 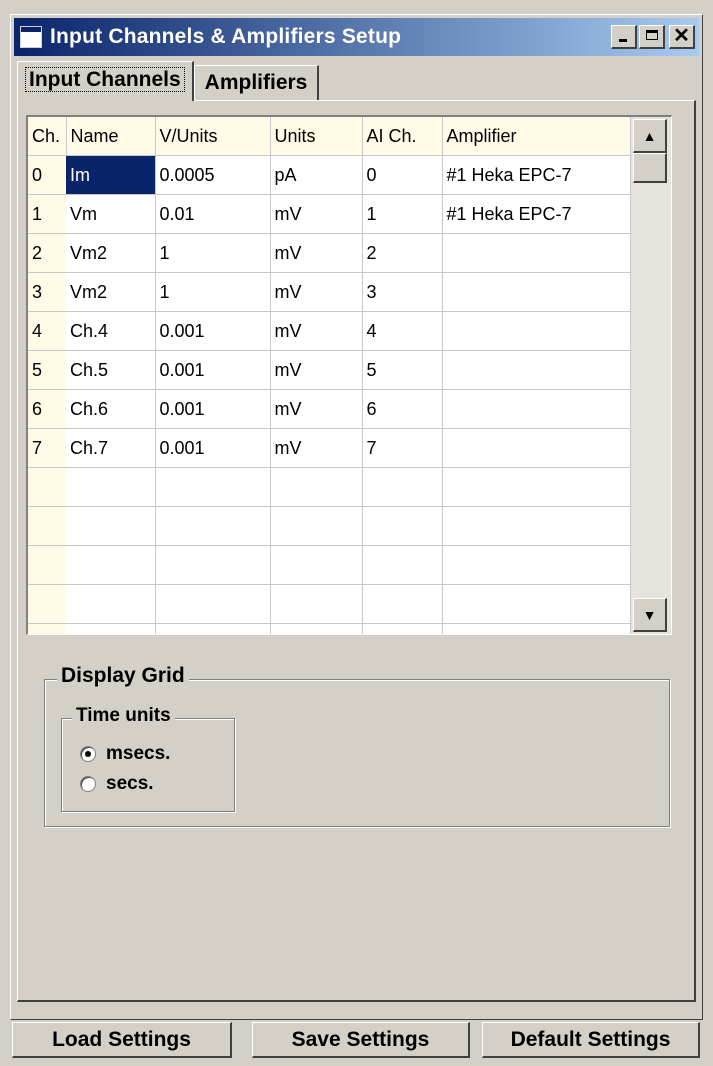 I want to click on scroll-up-button: ▲, so click(x=650, y=136).